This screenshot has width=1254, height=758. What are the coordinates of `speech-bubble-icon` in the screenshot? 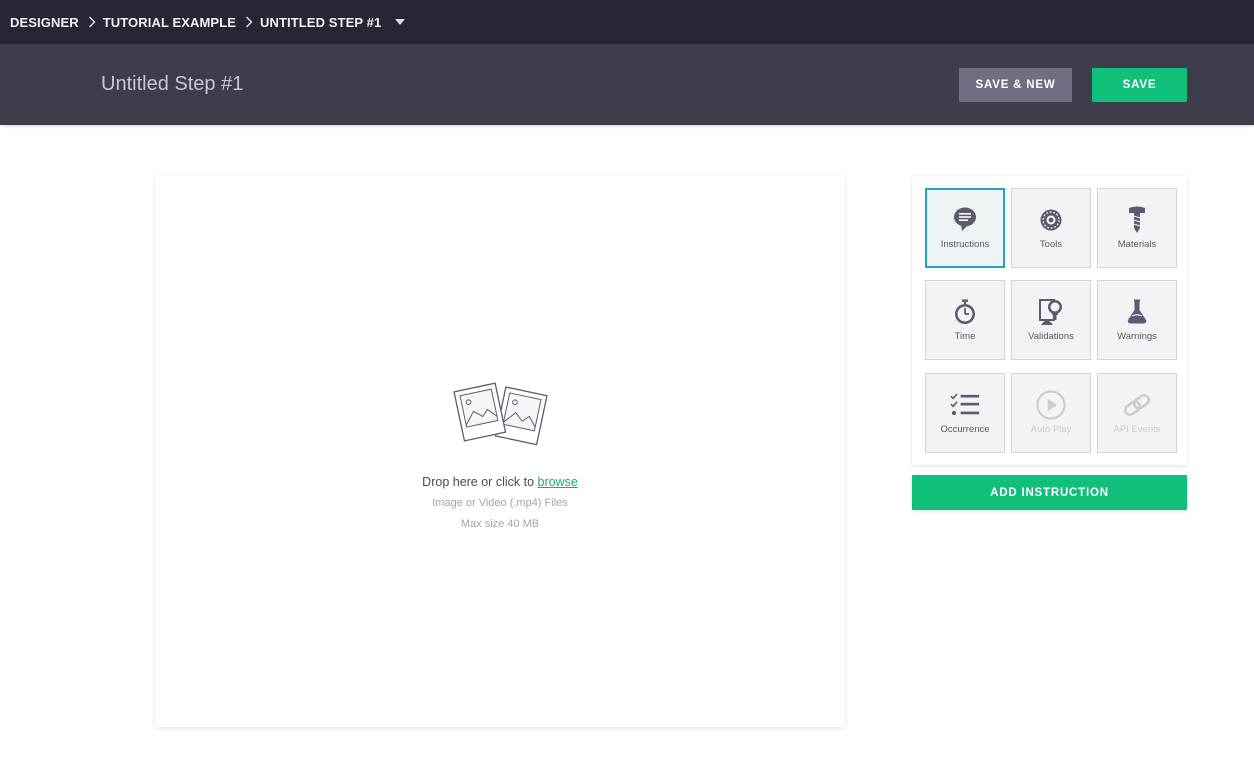 It's located at (965, 220).